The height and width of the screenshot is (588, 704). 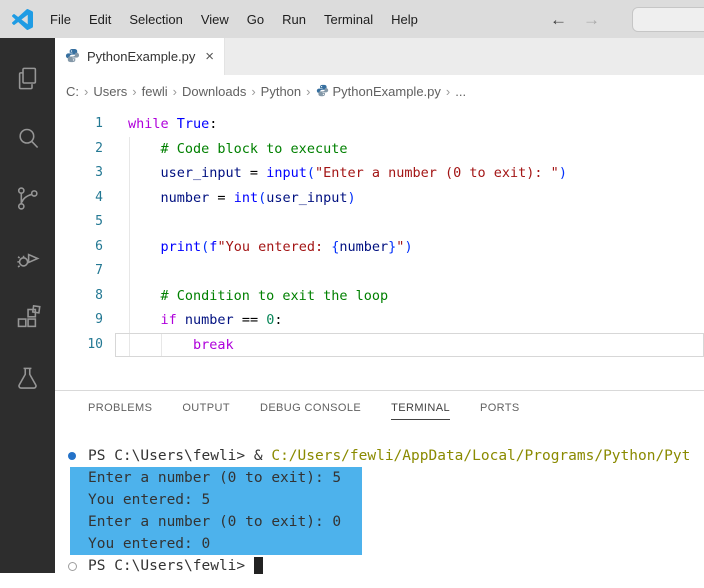 I want to click on menu-bar: File Edit Selection View Go Run Terminal Help, so click(x=234, y=19).